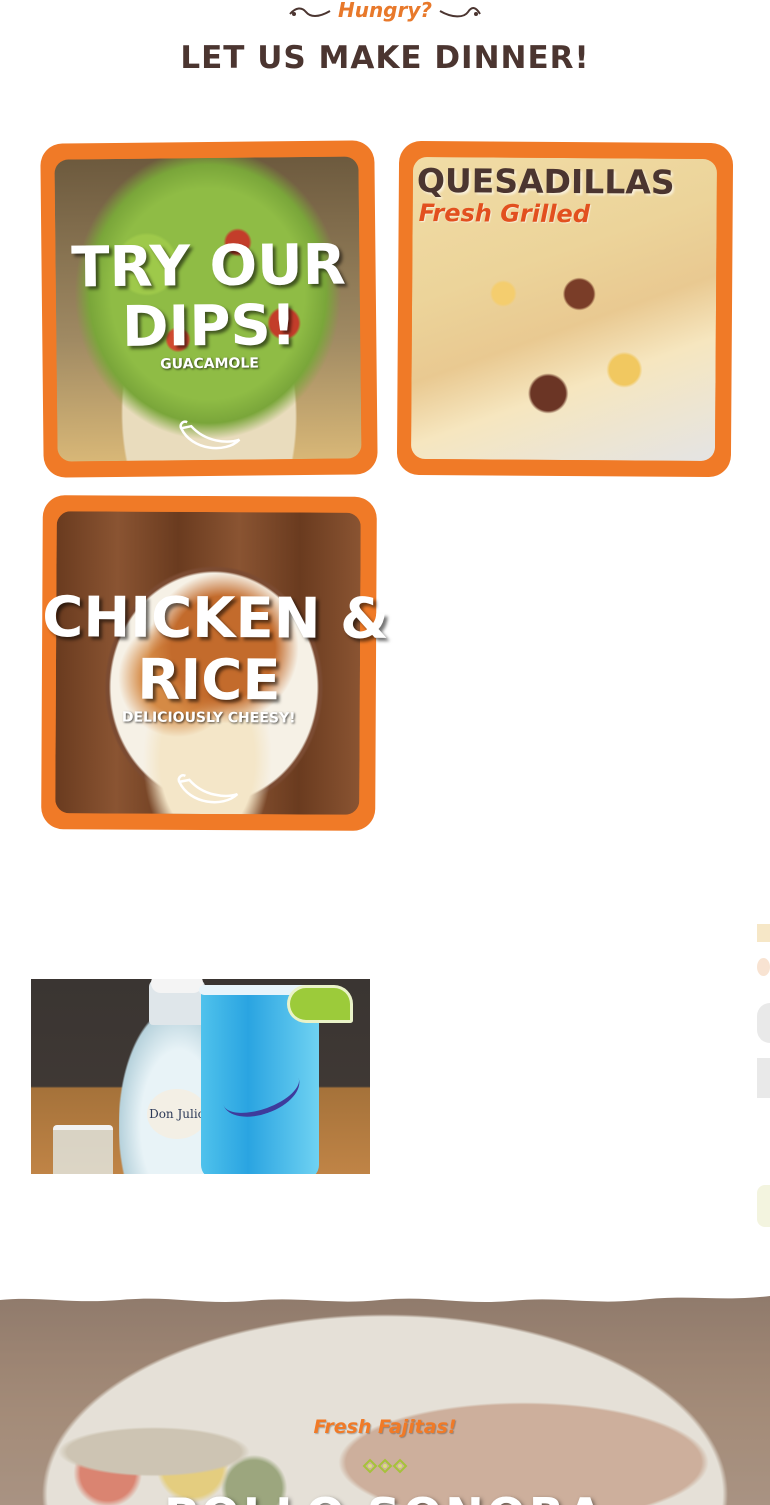 The width and height of the screenshot is (770, 1505). I want to click on card-title-line2: RICE, so click(209, 680).